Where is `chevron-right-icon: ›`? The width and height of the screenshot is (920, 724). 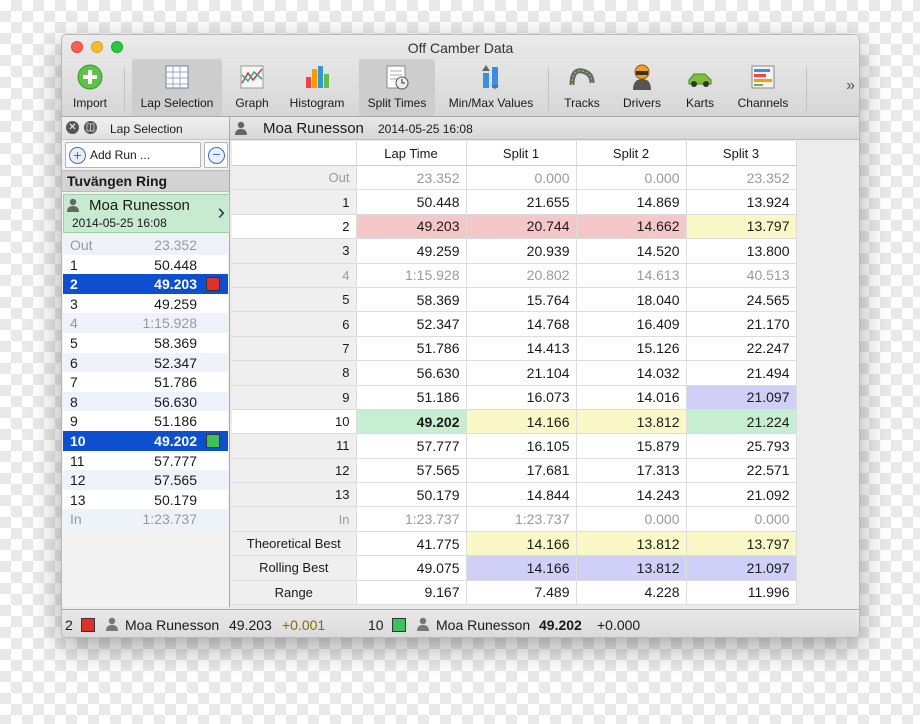
chevron-right-icon: › is located at coordinates (221, 212).